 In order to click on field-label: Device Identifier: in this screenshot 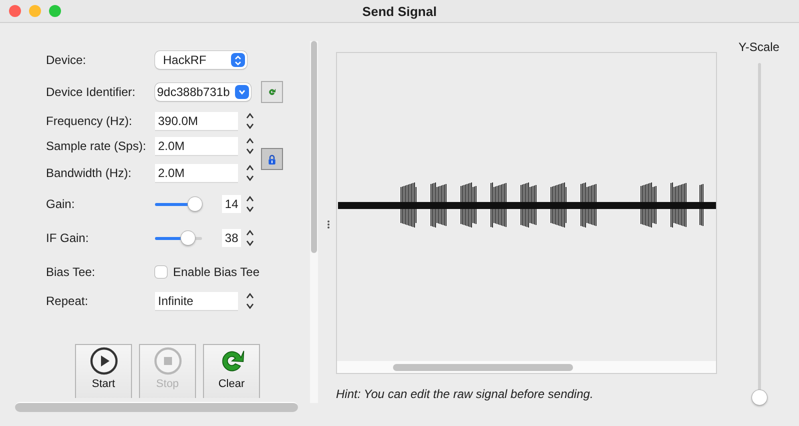, I will do `click(91, 92)`.